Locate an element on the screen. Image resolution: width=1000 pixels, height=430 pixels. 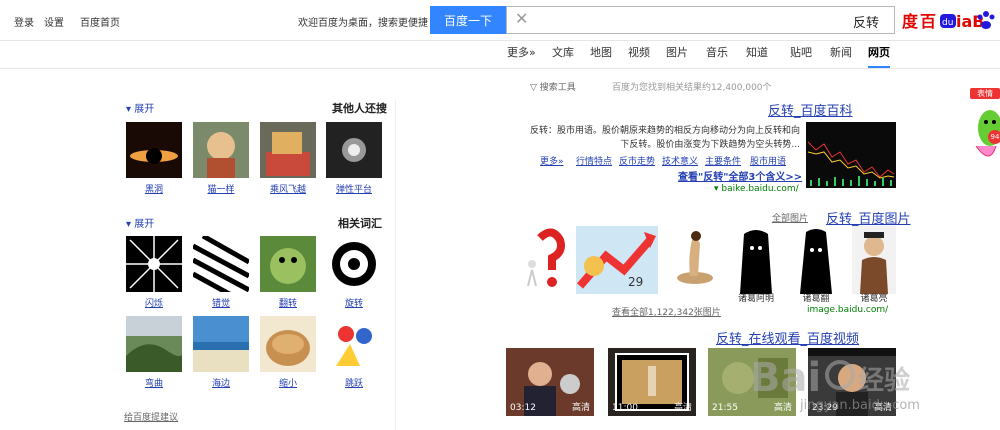
tab-zhidao: 知道 is located at coordinates (757, 52).